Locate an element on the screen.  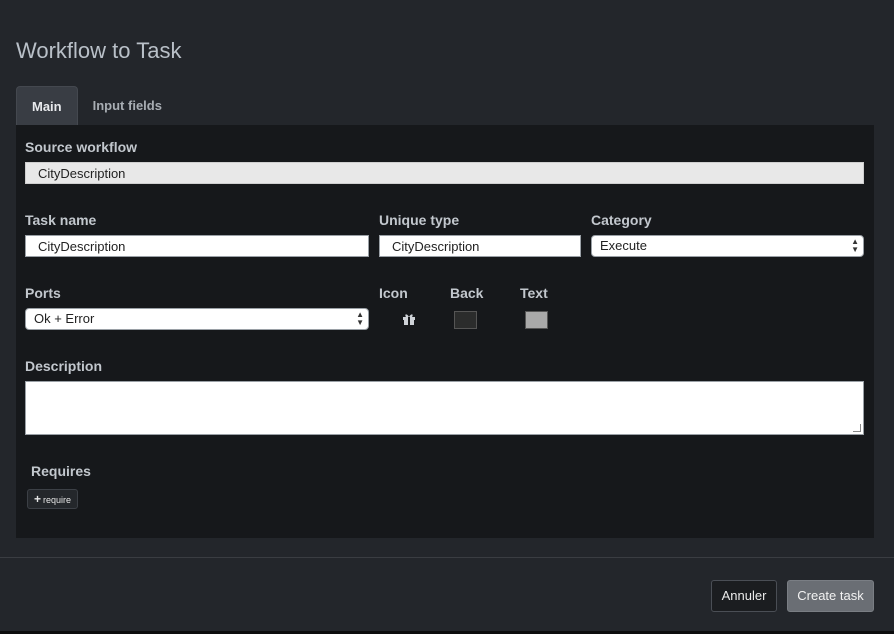
add-require-label: require is located at coordinates (57, 500).